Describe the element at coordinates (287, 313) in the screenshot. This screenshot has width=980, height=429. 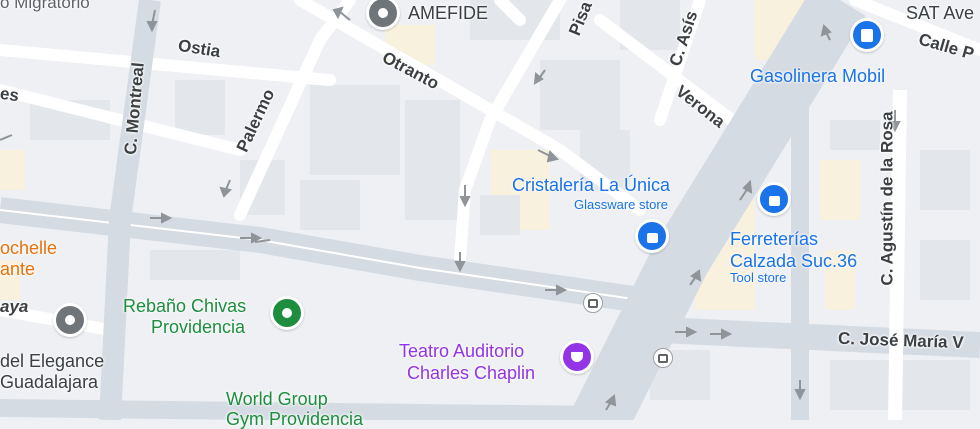
I see `park-pin-icon` at that location.